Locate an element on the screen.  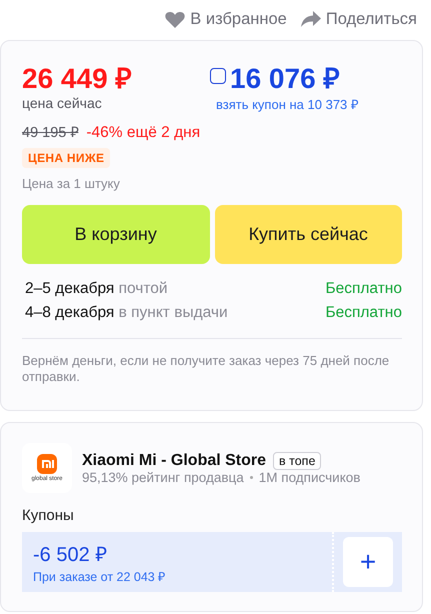
coupon-condition: При заказе от 22 043 ₽ is located at coordinates (99, 577).